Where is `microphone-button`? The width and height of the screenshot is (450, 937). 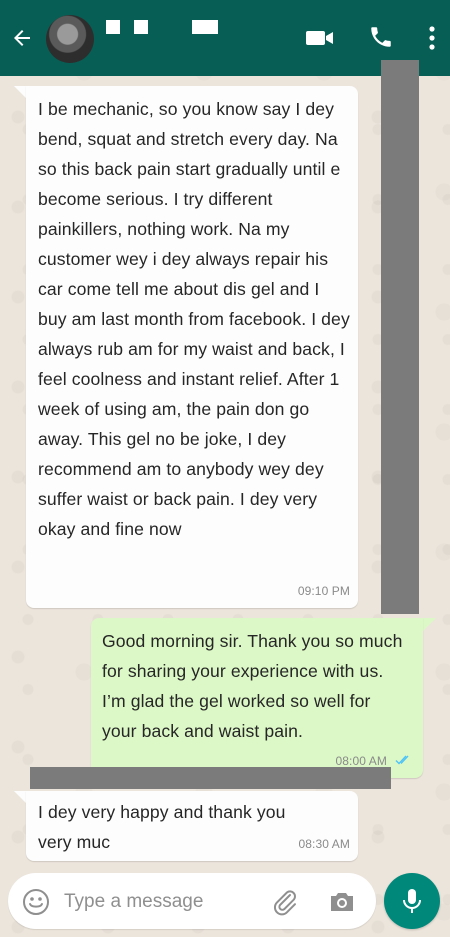 microphone-button is located at coordinates (412, 901).